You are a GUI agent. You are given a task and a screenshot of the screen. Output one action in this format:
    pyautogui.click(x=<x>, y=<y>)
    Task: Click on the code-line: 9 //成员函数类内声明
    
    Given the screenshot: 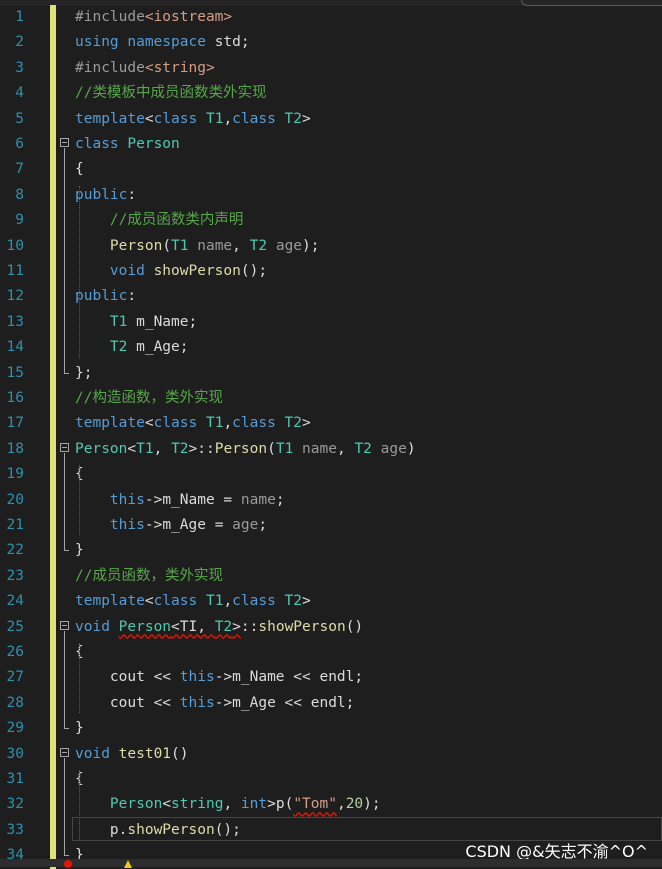 What is the action you would take?
    pyautogui.click(x=331, y=221)
    